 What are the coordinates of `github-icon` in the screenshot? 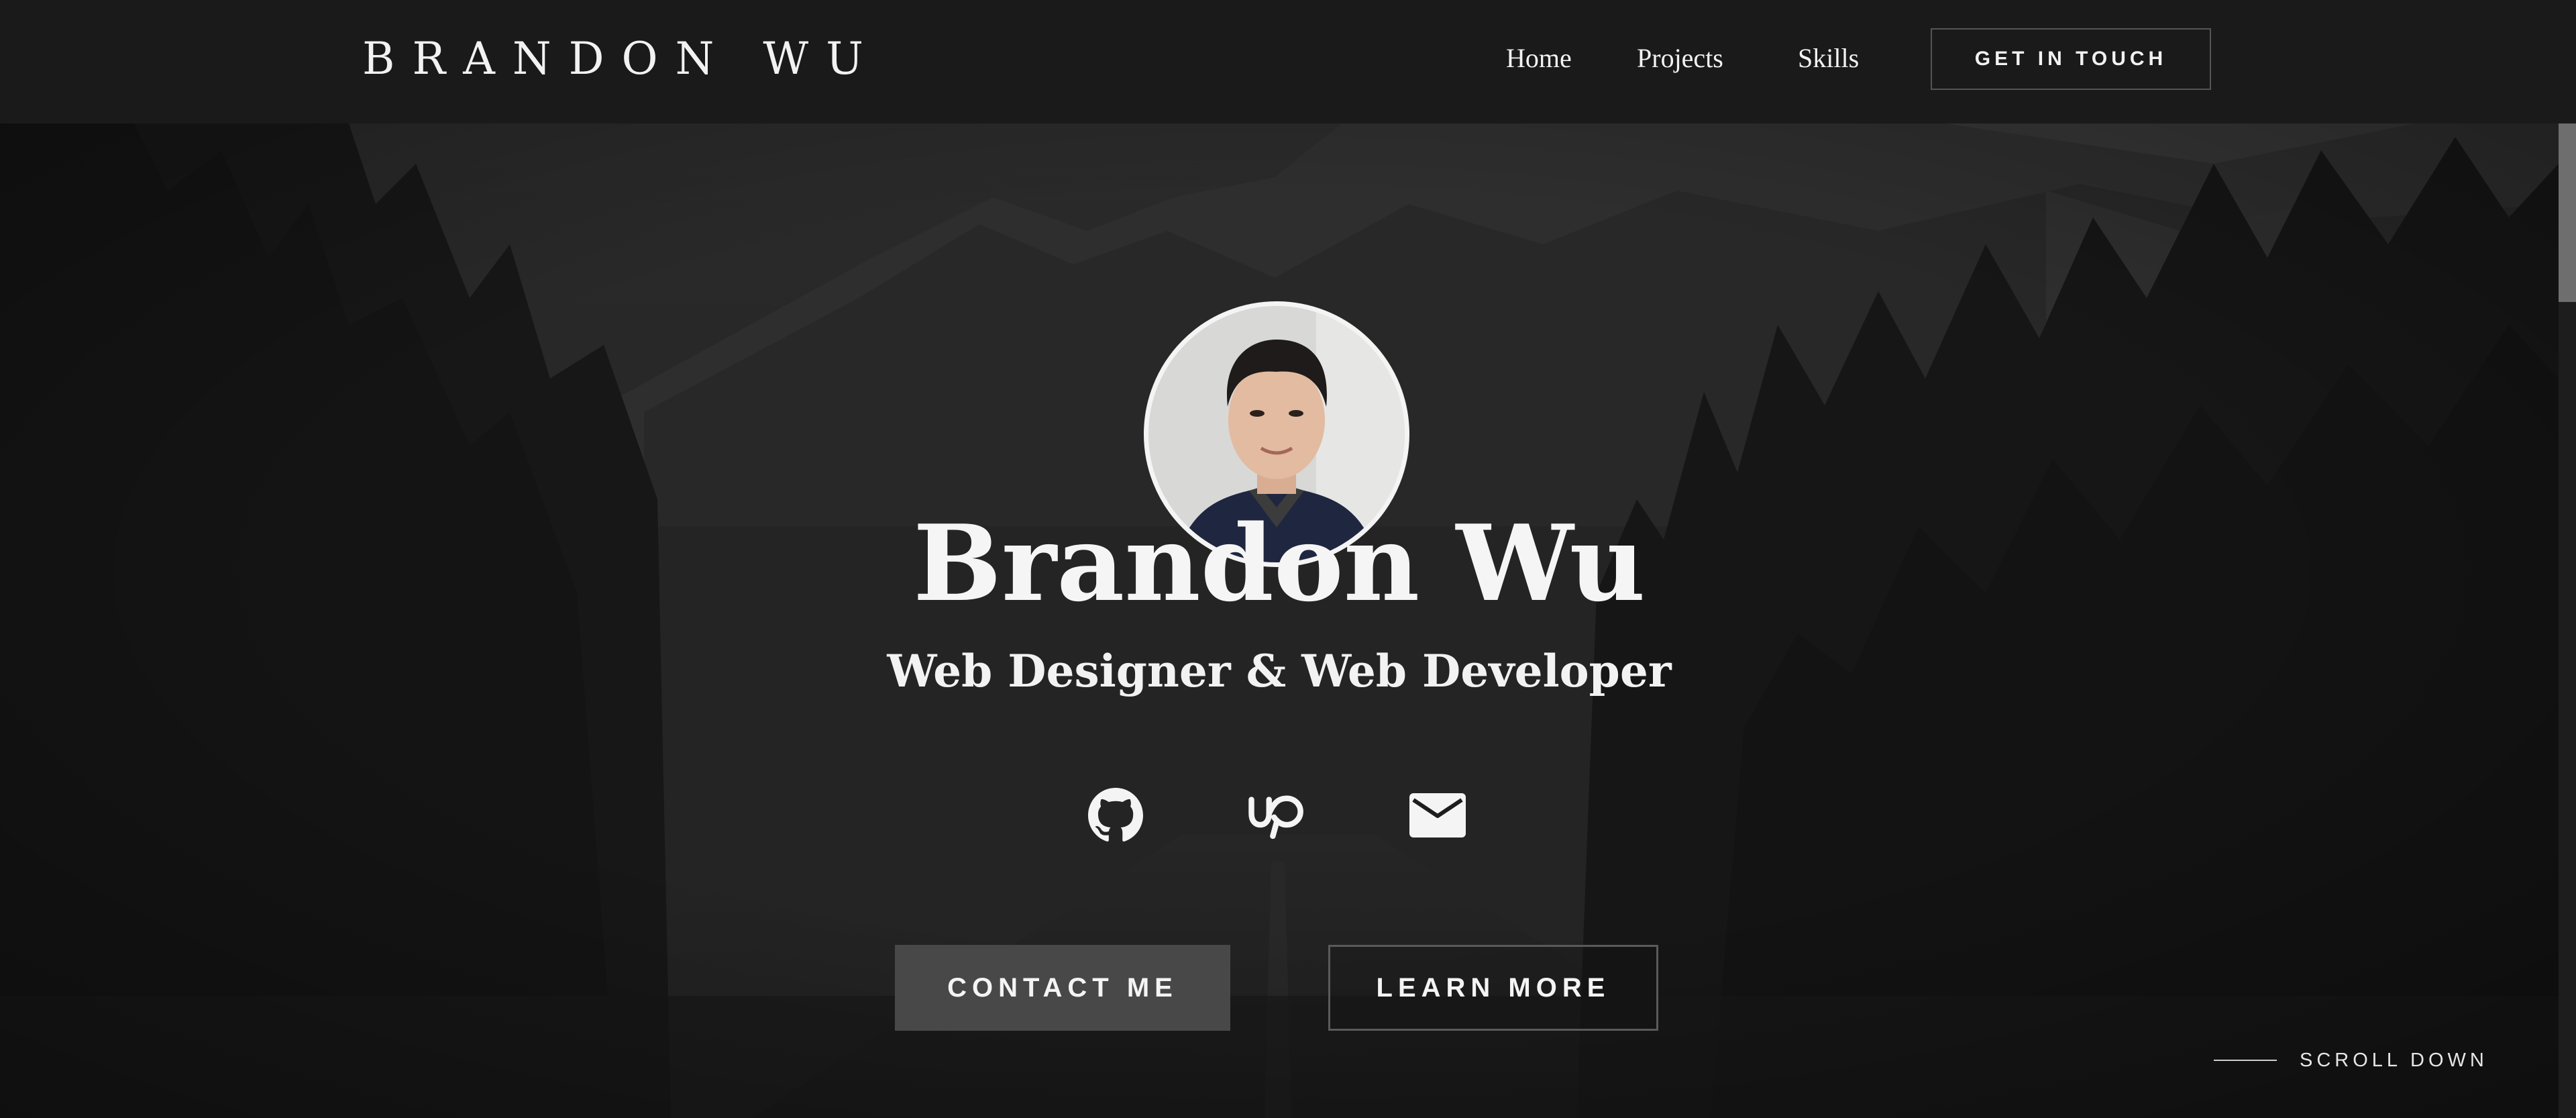 It's located at (1115, 815).